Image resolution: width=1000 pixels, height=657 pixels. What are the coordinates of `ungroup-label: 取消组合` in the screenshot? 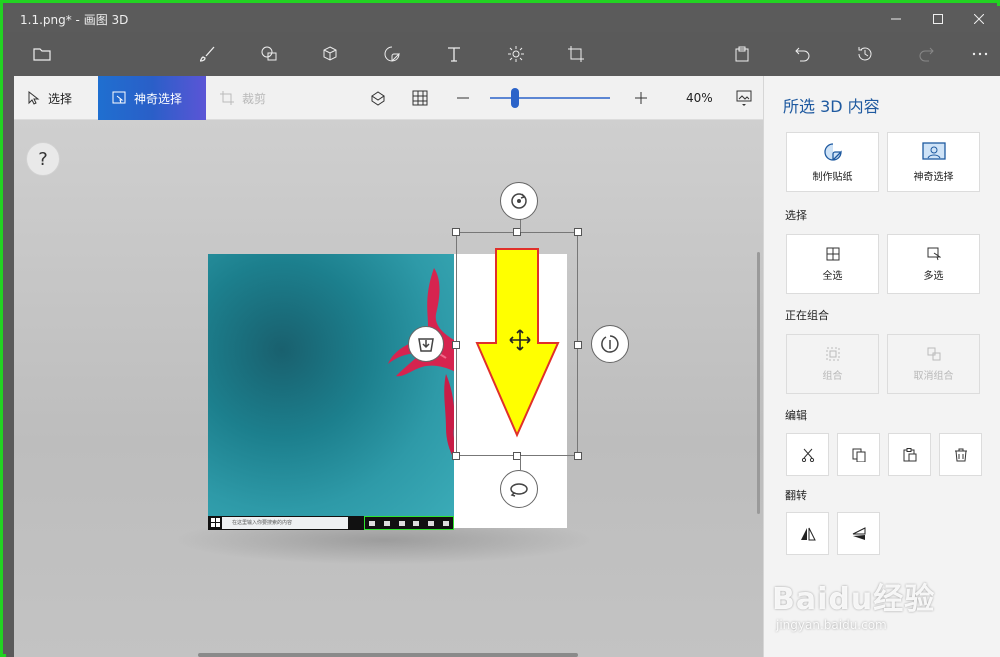 It's located at (933, 376).